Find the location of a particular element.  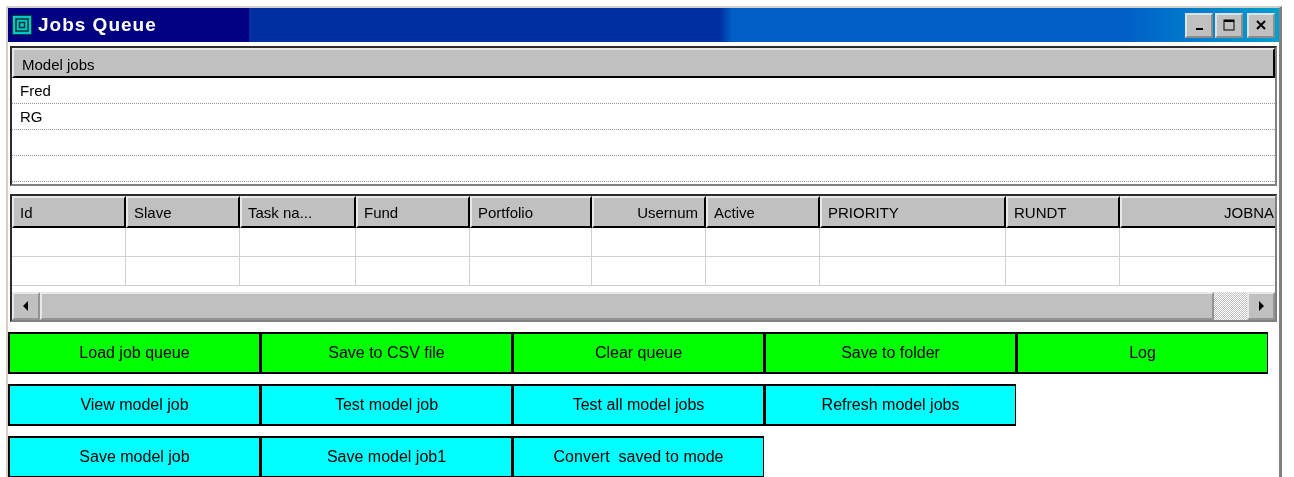

column-header: Model jobs is located at coordinates (643, 63).